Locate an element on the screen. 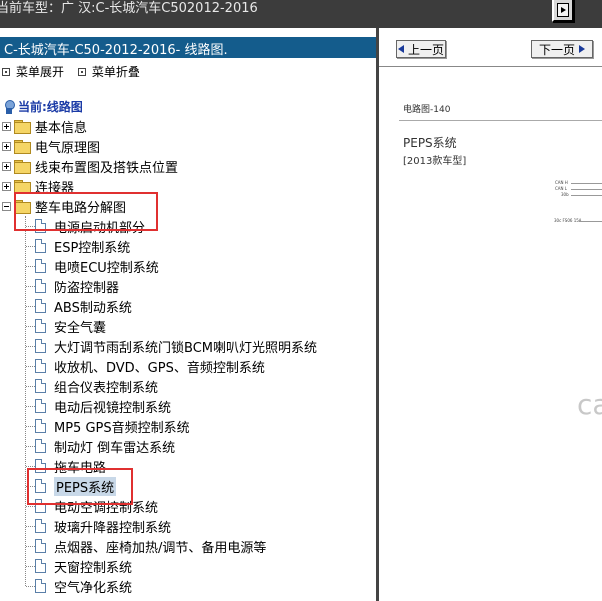 This screenshot has height=601, width=602. wire-label: 30b is located at coordinates (565, 194).